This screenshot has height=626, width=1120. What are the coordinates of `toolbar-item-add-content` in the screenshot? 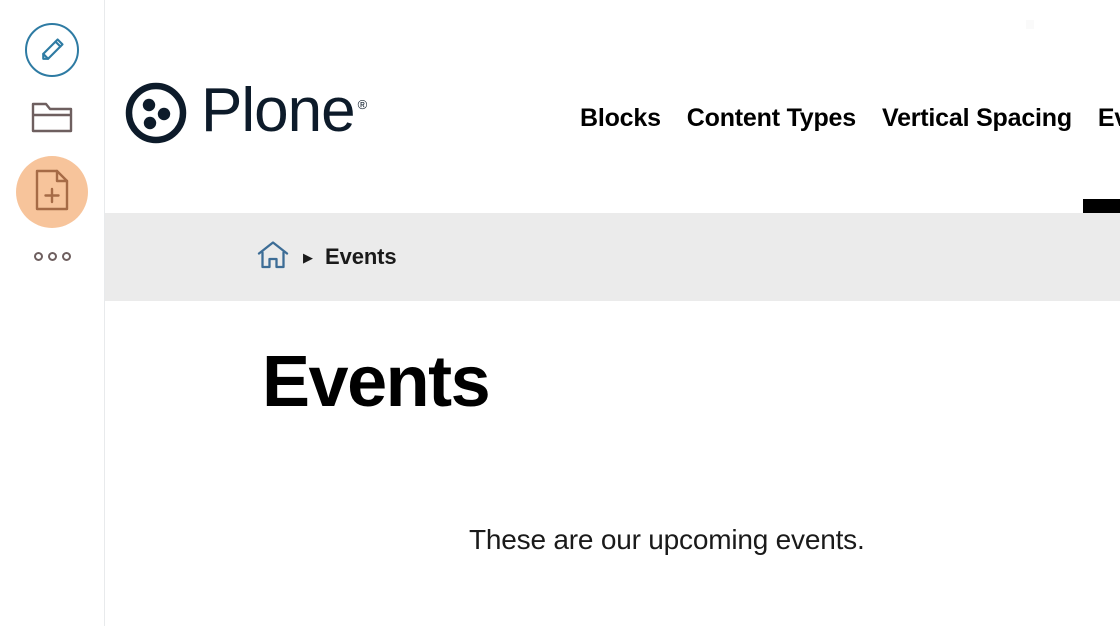 It's located at (52, 192).